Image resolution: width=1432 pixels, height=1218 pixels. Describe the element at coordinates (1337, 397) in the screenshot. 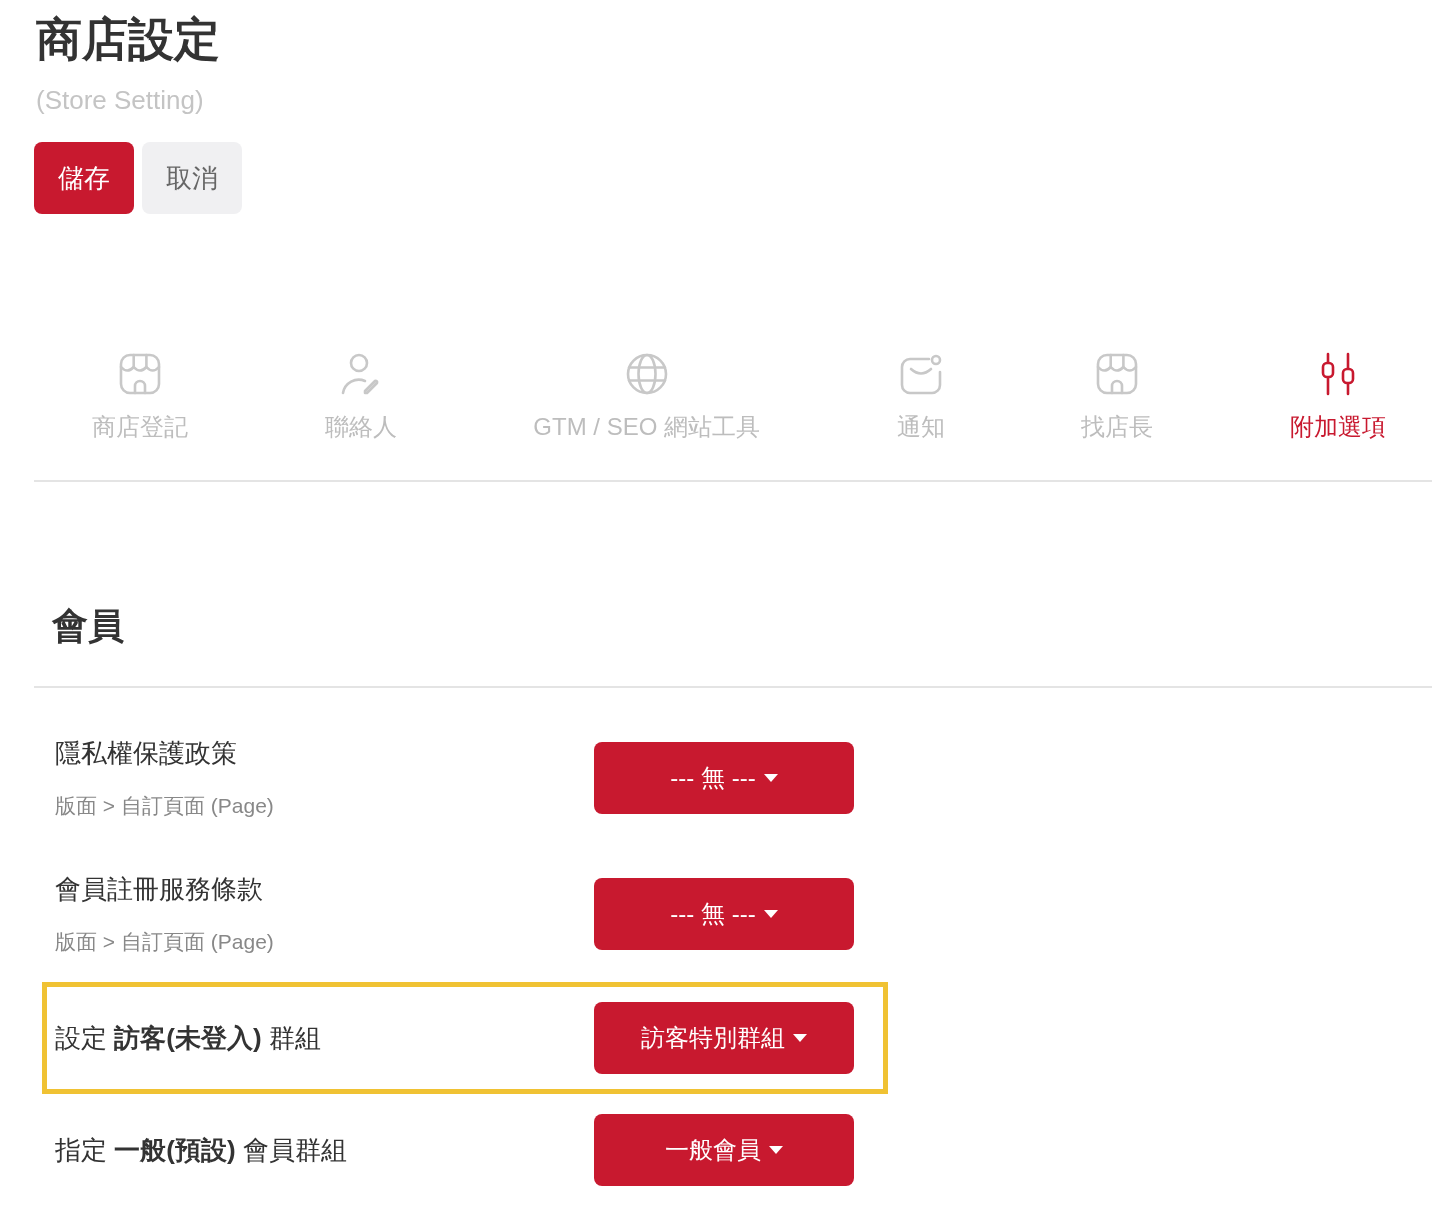

I see `tab: 附加選項` at that location.